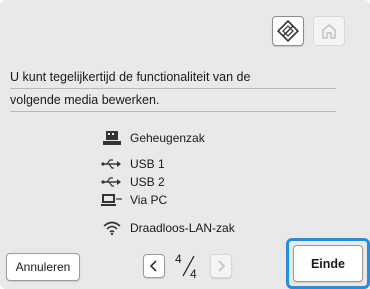 This screenshot has width=370, height=289. I want to click on next-page-button, so click(221, 266).